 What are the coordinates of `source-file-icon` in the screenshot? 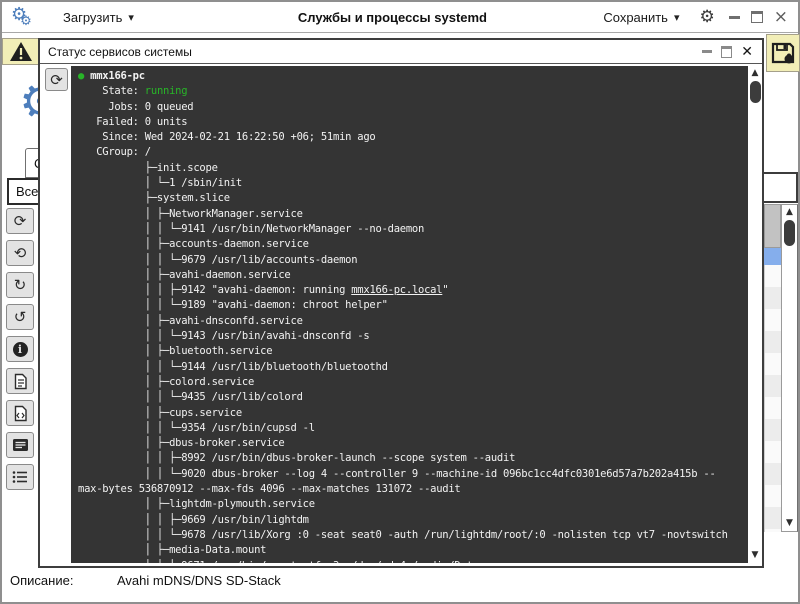 It's located at (20, 413).